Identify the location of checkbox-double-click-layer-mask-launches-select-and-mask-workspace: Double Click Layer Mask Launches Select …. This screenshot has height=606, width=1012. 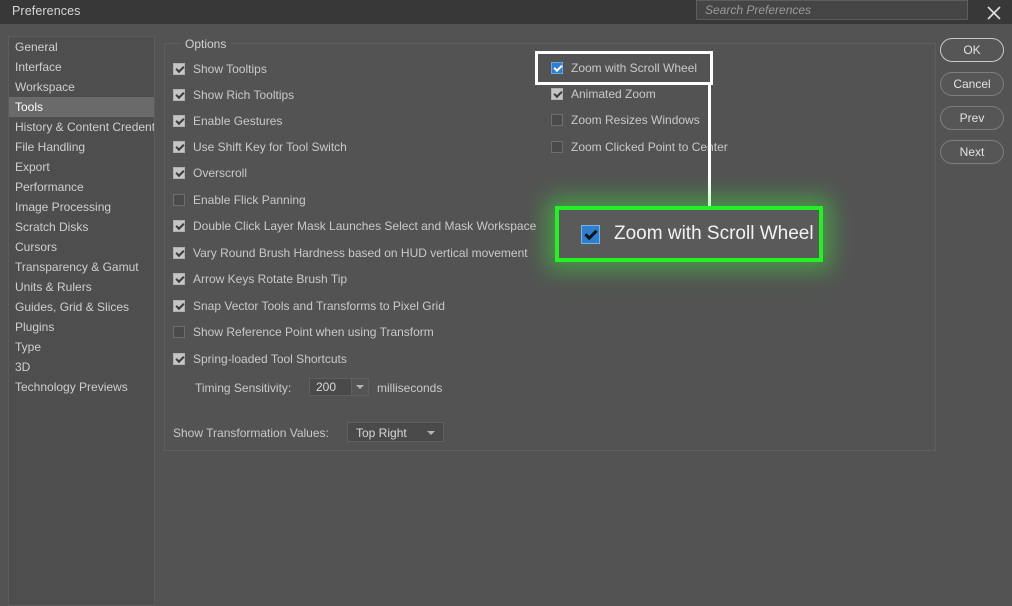
(354, 226).